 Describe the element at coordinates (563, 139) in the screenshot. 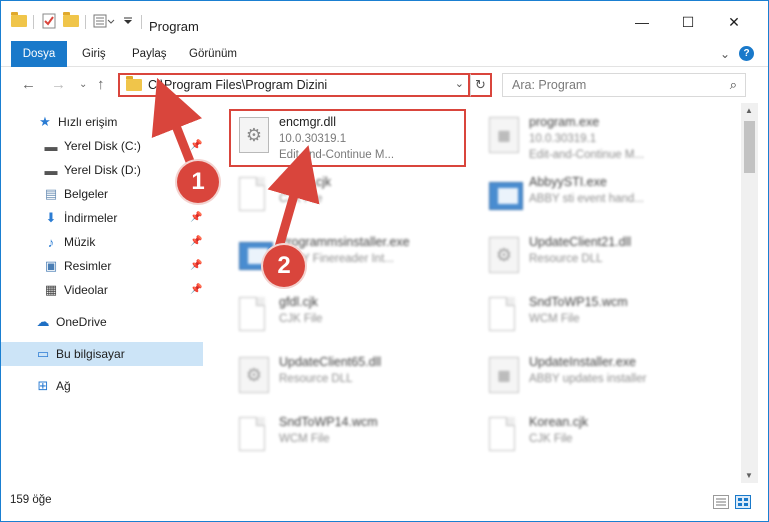

I see `file-version: 10.0.30319.1` at that location.